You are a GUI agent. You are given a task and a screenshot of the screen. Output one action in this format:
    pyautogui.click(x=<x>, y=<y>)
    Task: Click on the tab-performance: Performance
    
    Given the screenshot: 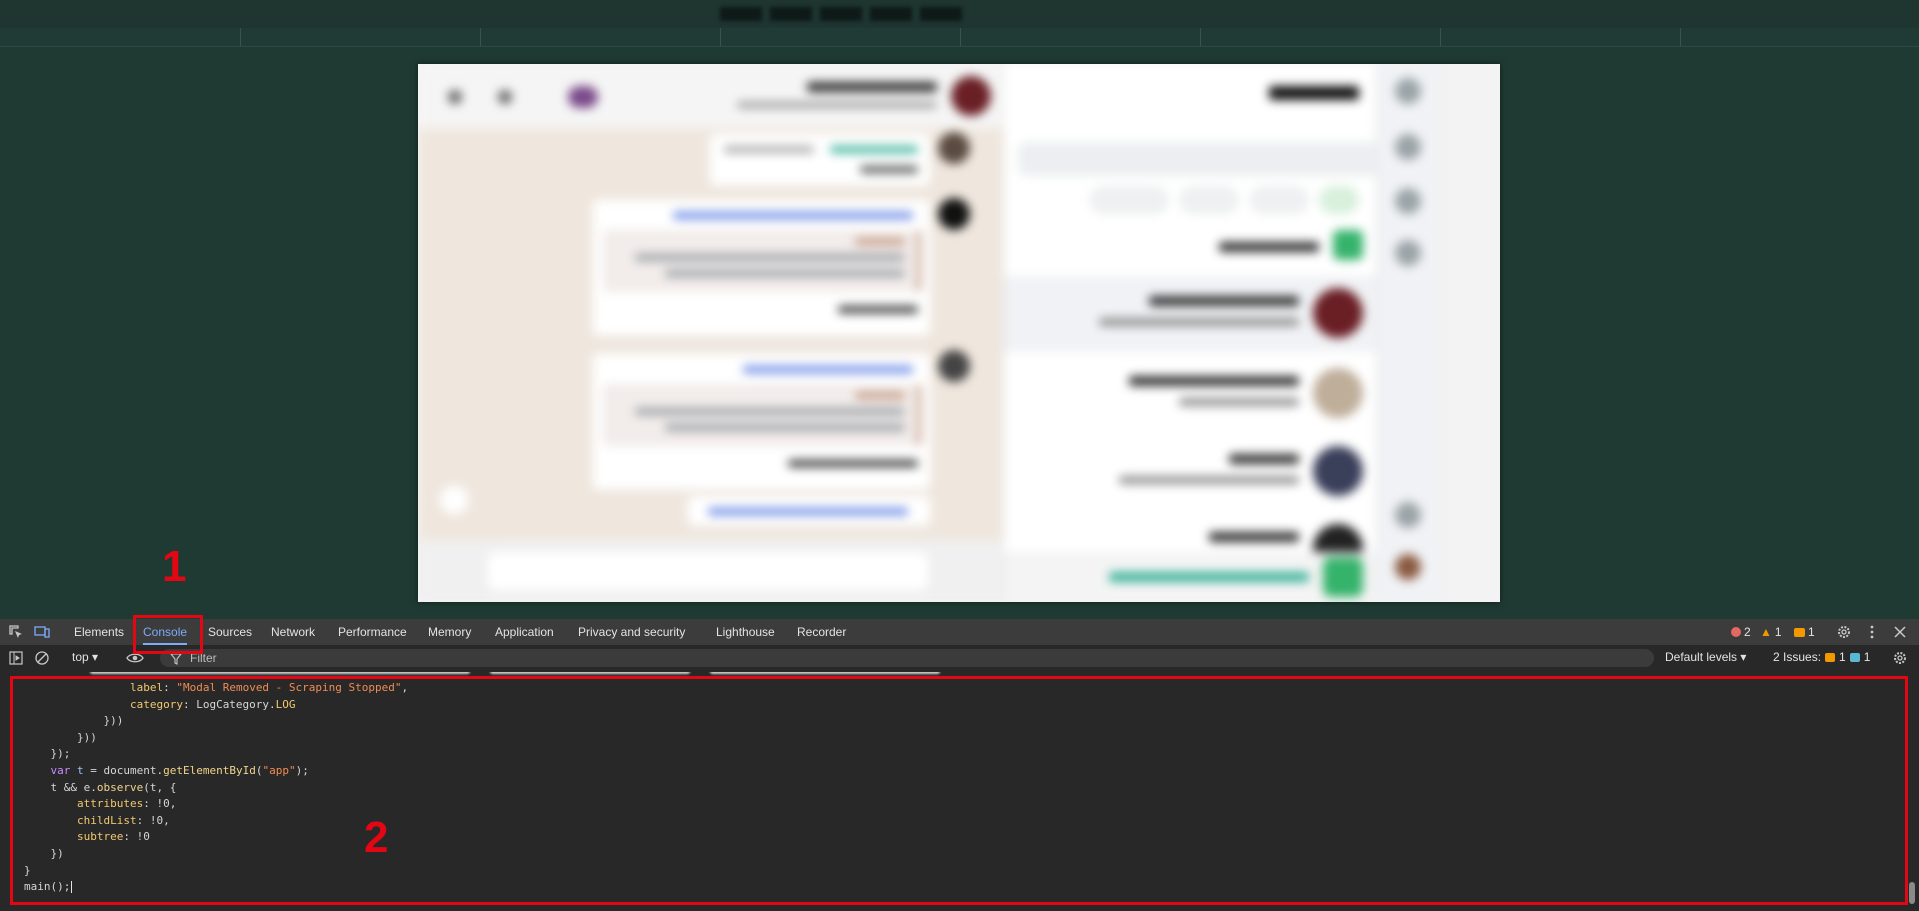 What is the action you would take?
    pyautogui.click(x=372, y=632)
    